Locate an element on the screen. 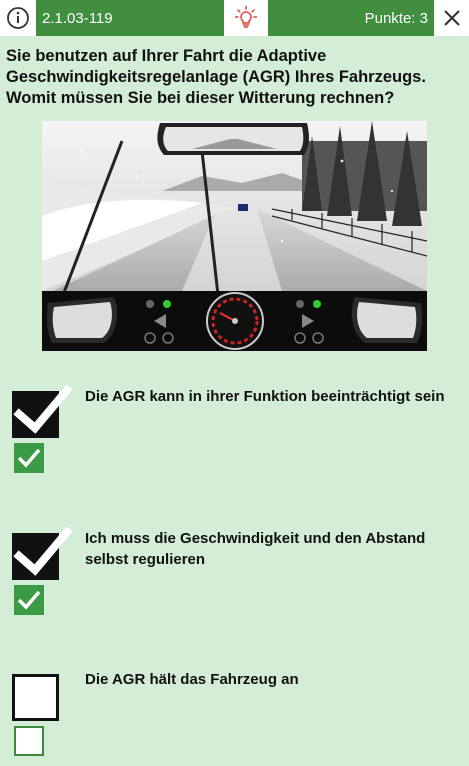 Image resolution: width=469 pixels, height=766 pixels. answer-1-checkbox is located at coordinates (42, 411).